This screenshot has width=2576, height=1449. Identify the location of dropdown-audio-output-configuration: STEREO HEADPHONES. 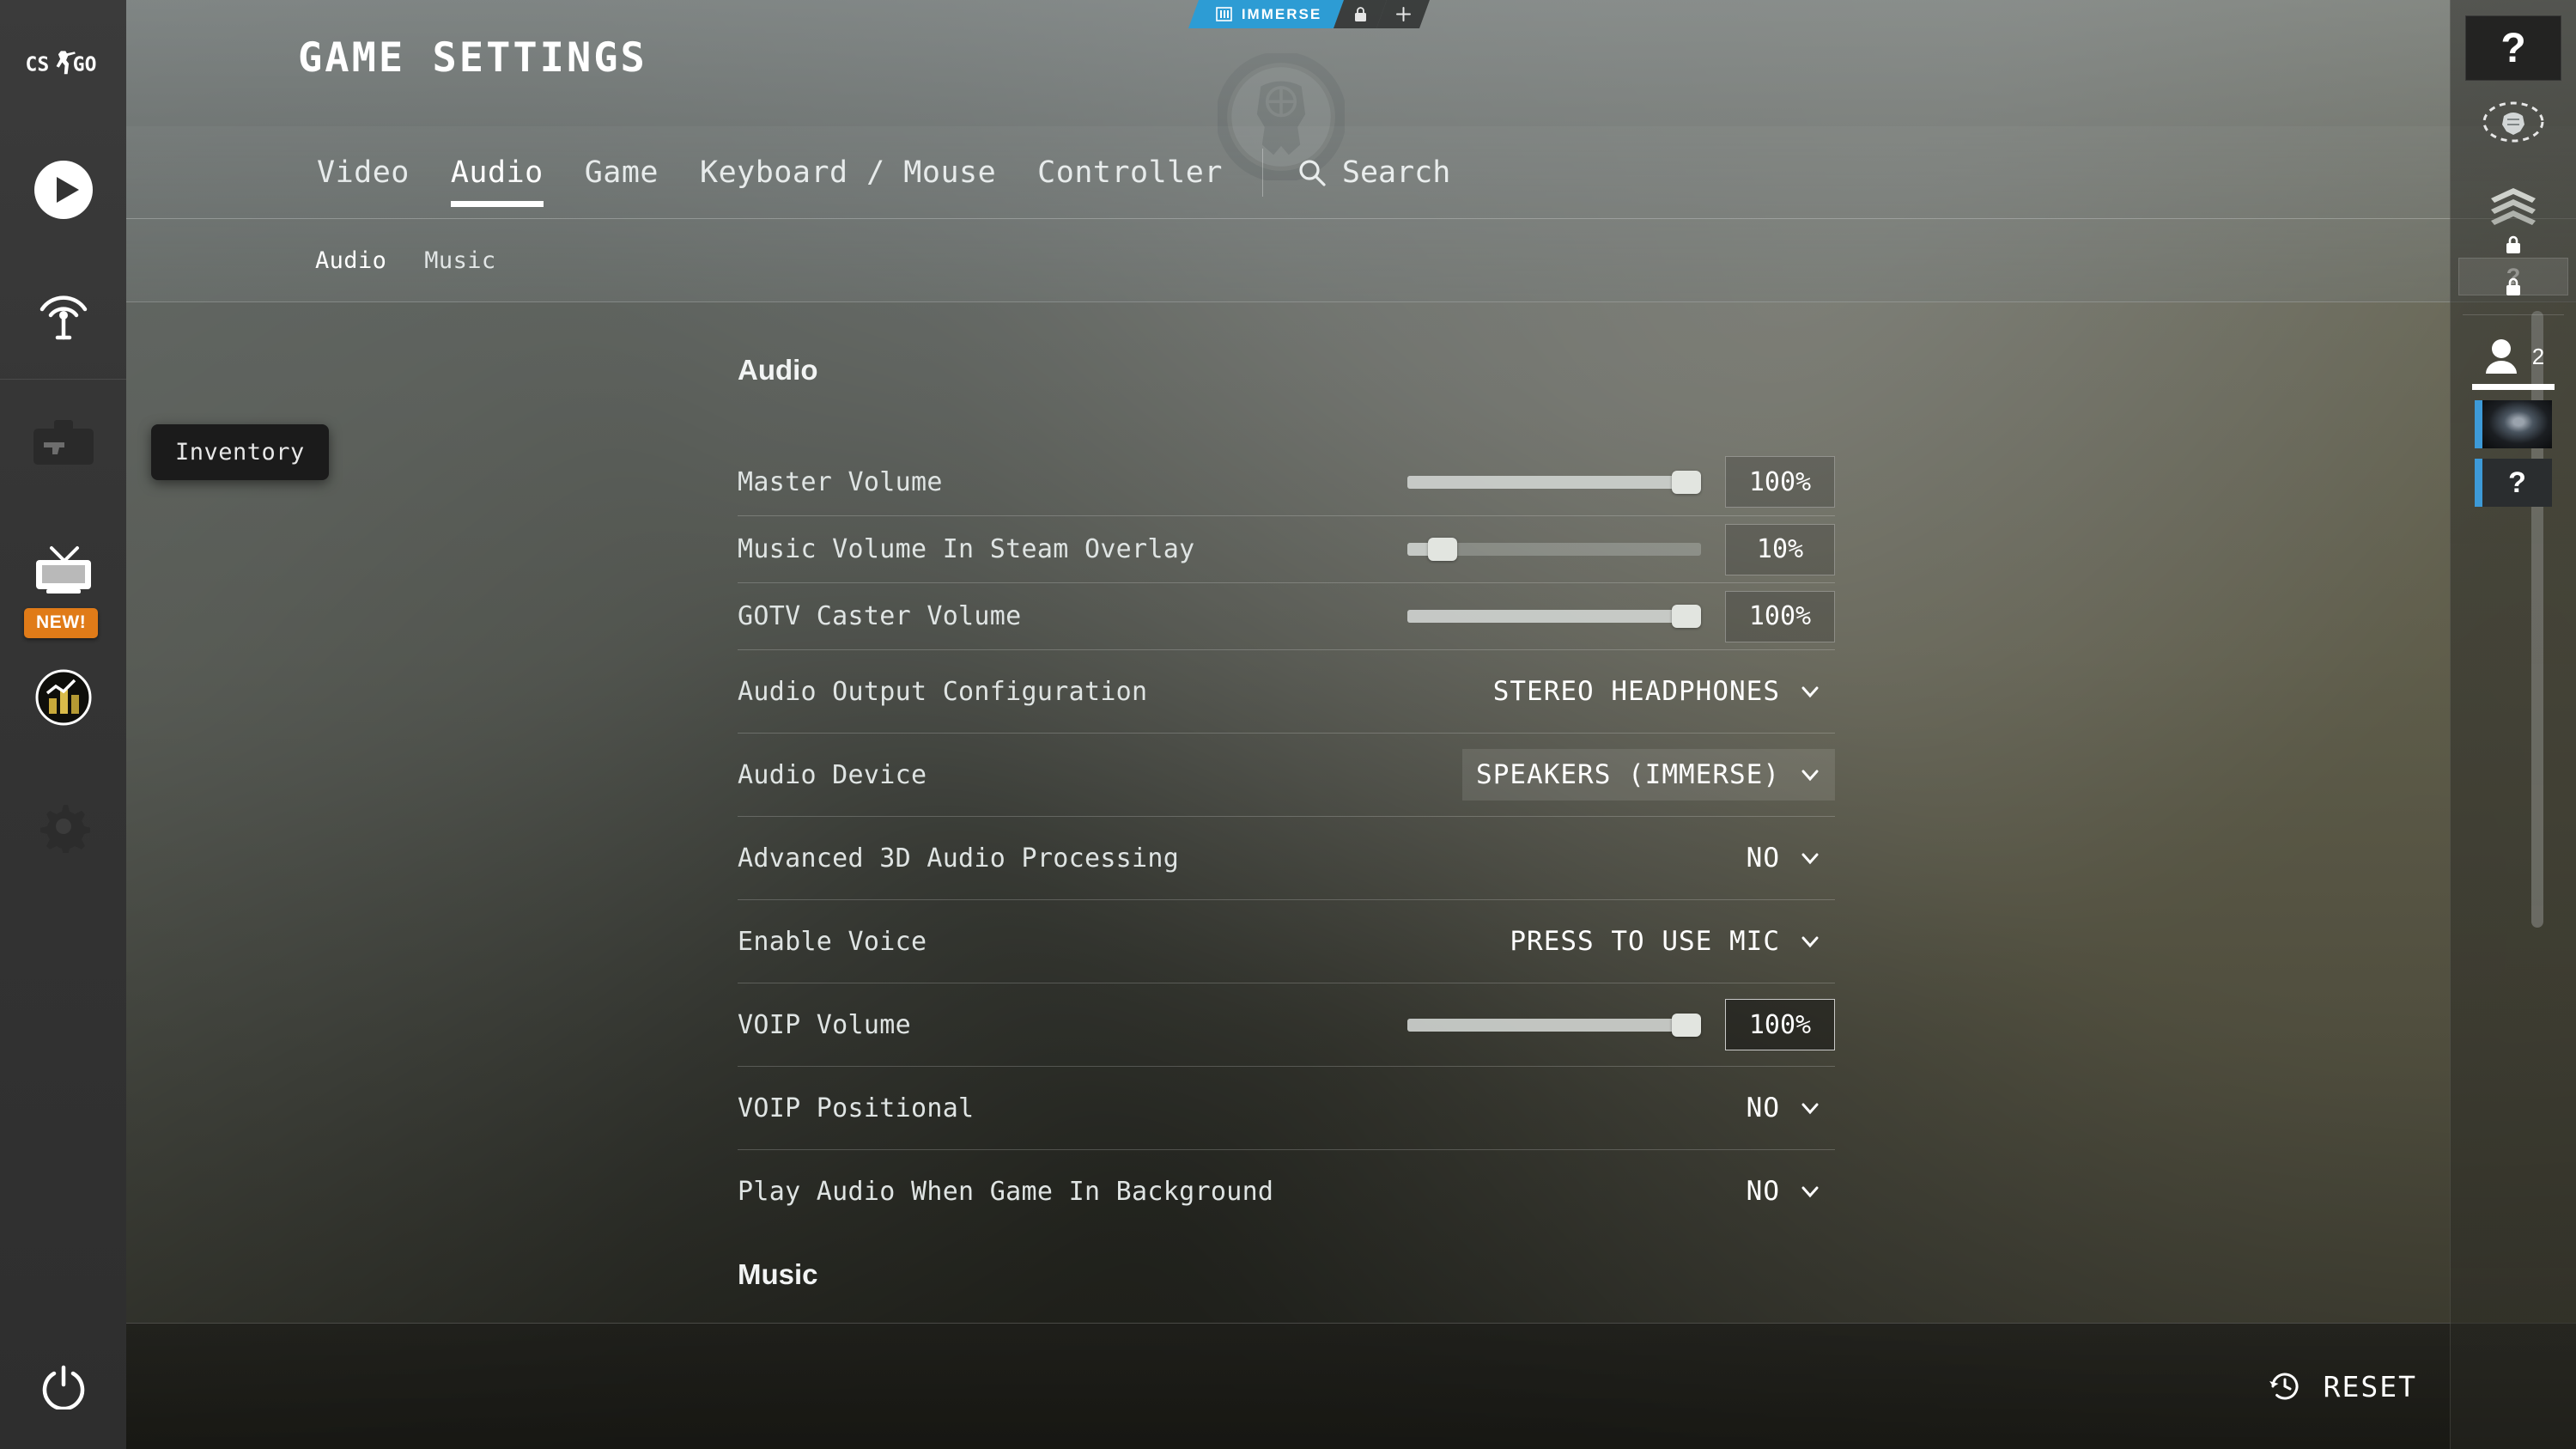
(1657, 691).